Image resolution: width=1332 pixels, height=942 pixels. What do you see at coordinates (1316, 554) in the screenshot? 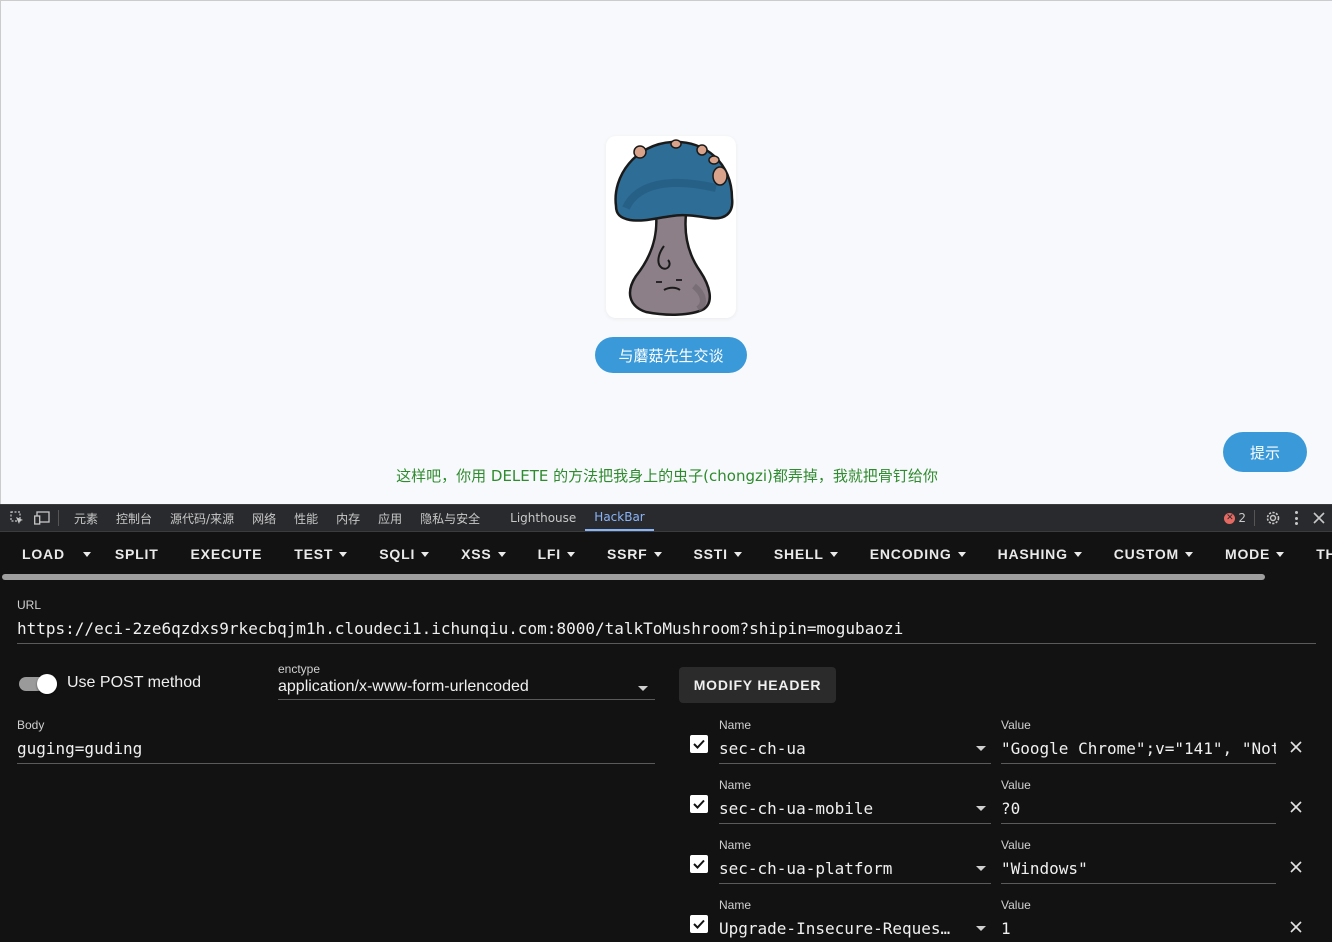
I see `theme-menu-button: TH` at bounding box center [1316, 554].